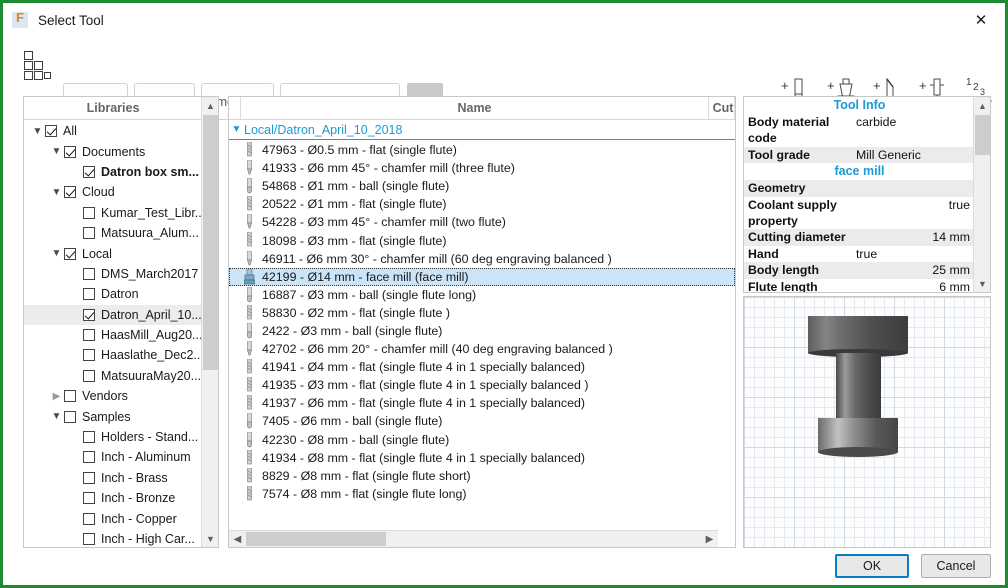  What do you see at coordinates (475, 108) in the screenshot?
I see `column-header-name: Name` at bounding box center [475, 108].